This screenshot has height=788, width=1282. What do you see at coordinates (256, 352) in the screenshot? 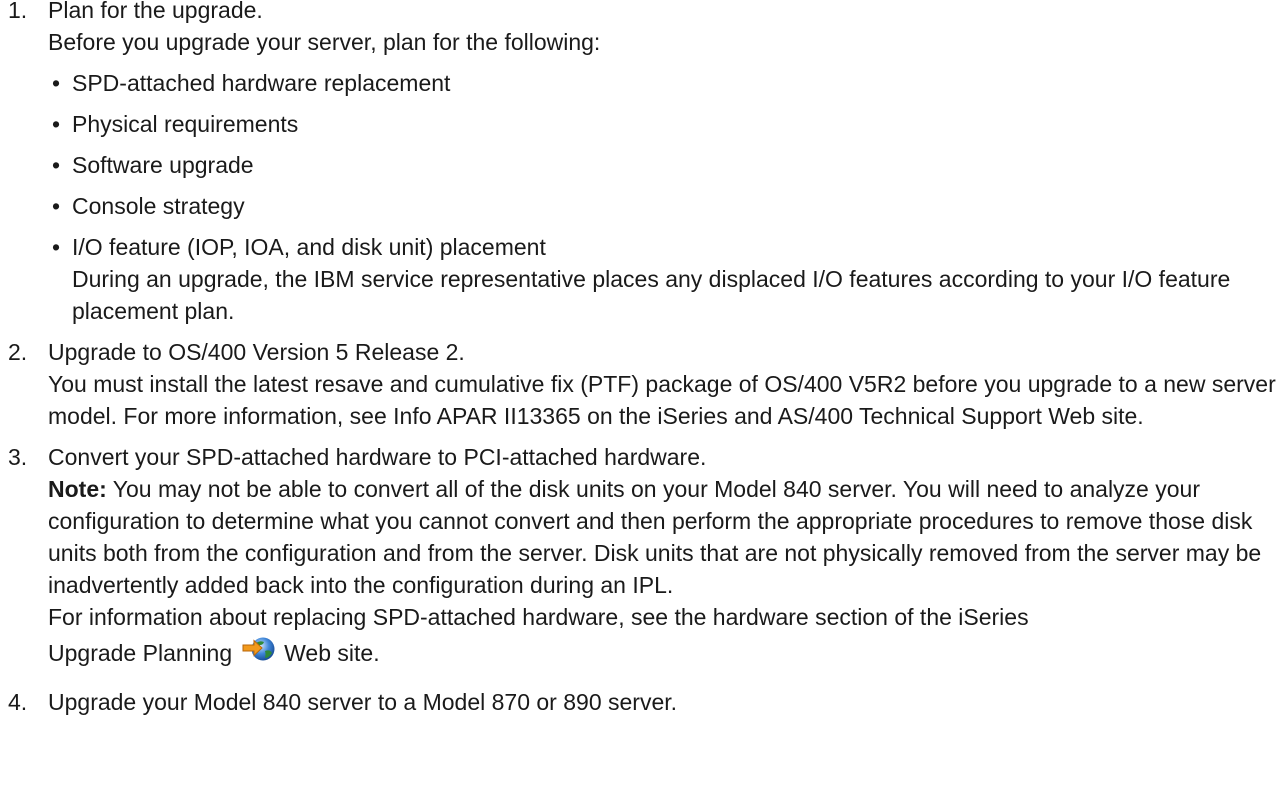
I see `step-title: Upgrade to OS/400 Version 5 Release 2.` at bounding box center [256, 352].